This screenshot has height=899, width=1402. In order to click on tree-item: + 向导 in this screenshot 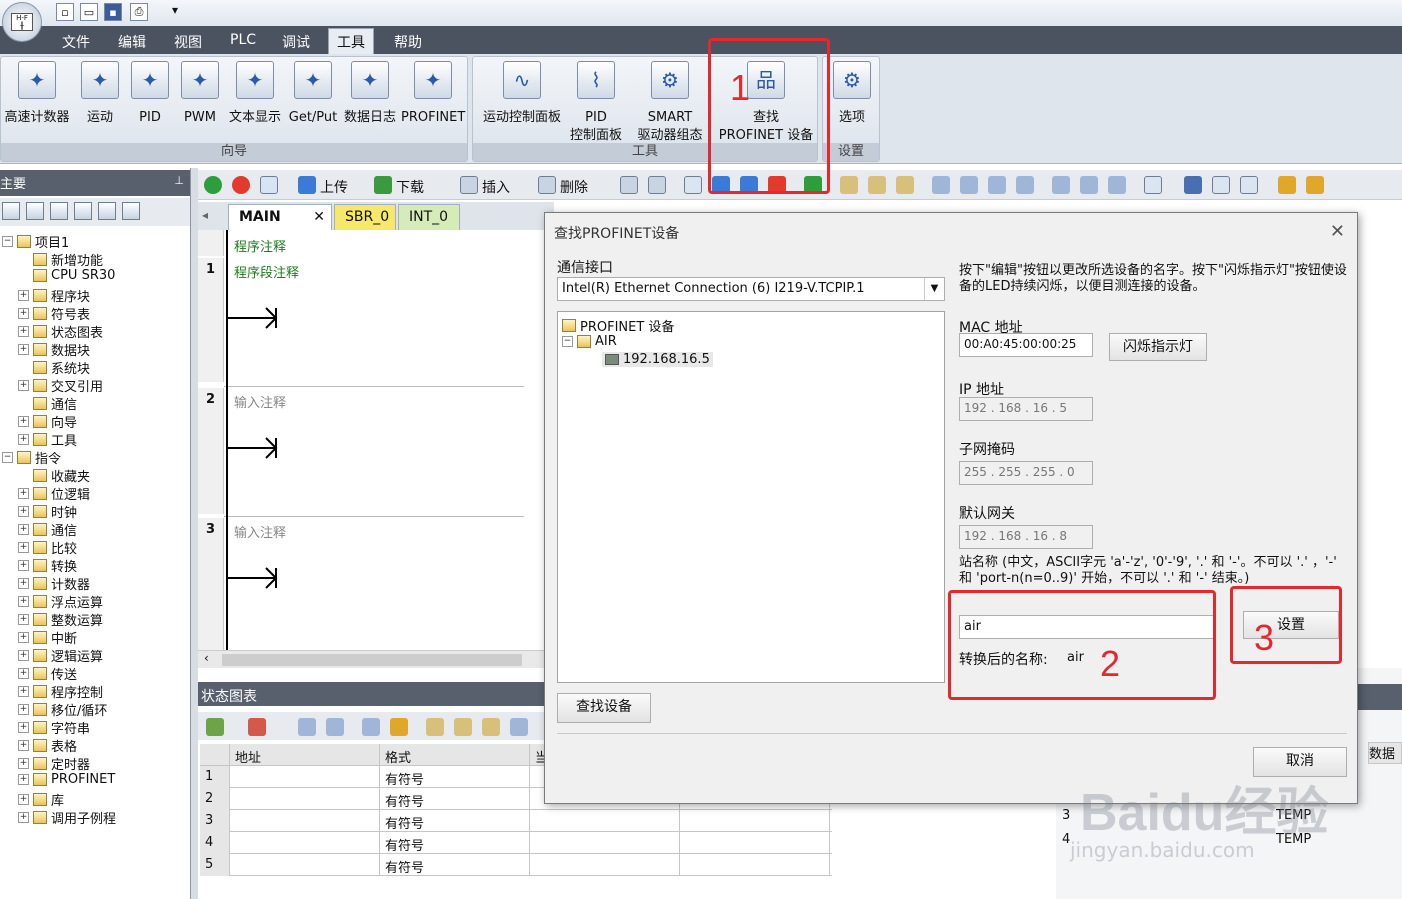, I will do `click(47, 421)`.